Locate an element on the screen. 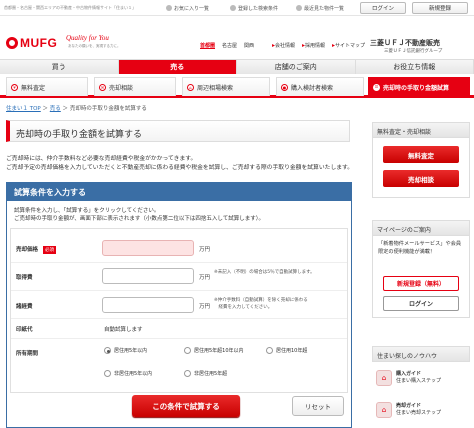  area-kansai: 関西 is located at coordinates (249, 45).